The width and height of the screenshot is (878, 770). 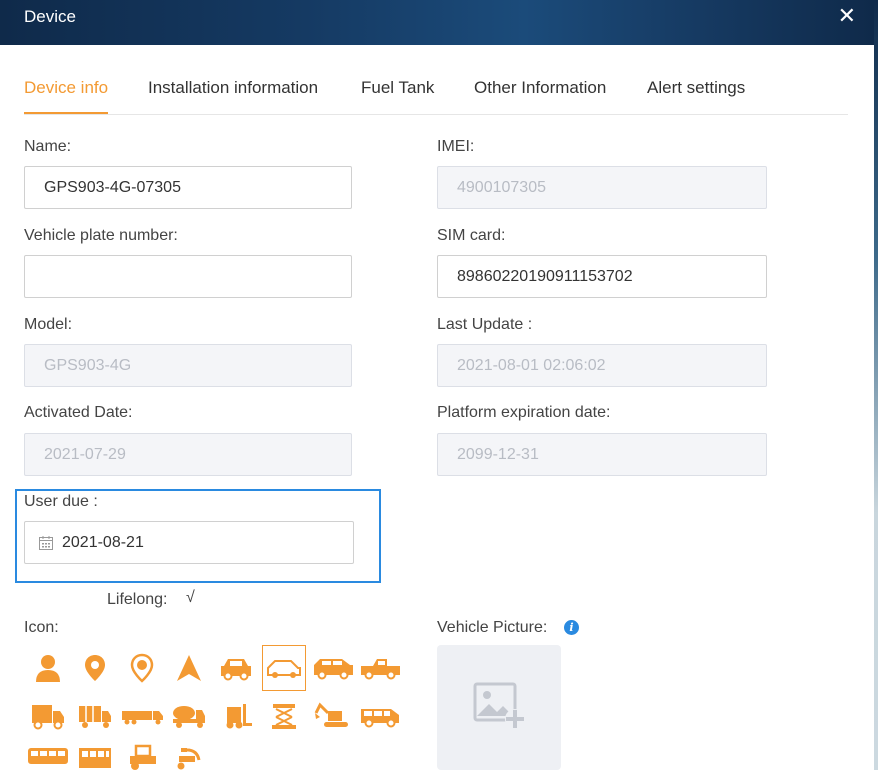 What do you see at coordinates (189, 668) in the screenshot?
I see `navigation-arrow-icon` at bounding box center [189, 668].